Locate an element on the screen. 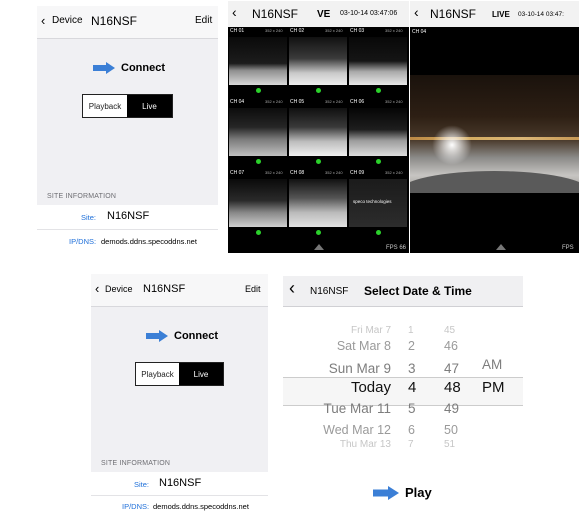 The height and width of the screenshot is (514, 579). hour-option: 4 is located at coordinates (412, 387).